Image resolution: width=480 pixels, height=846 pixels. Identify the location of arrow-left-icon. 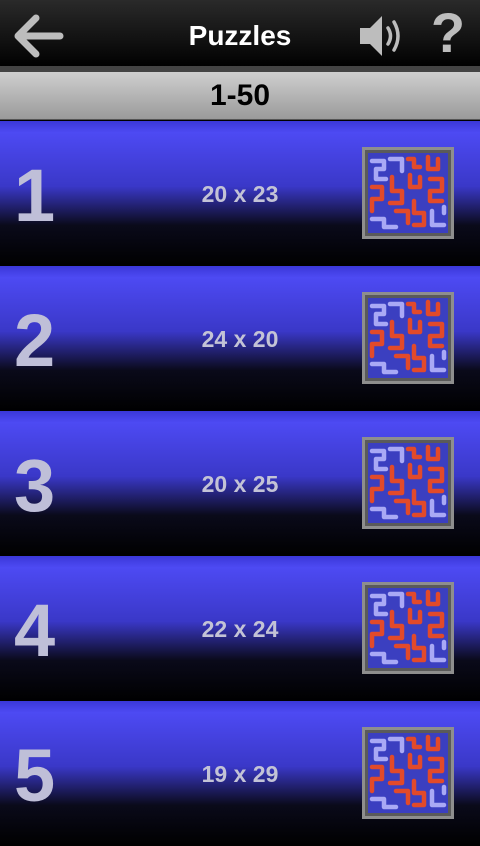
(39, 36).